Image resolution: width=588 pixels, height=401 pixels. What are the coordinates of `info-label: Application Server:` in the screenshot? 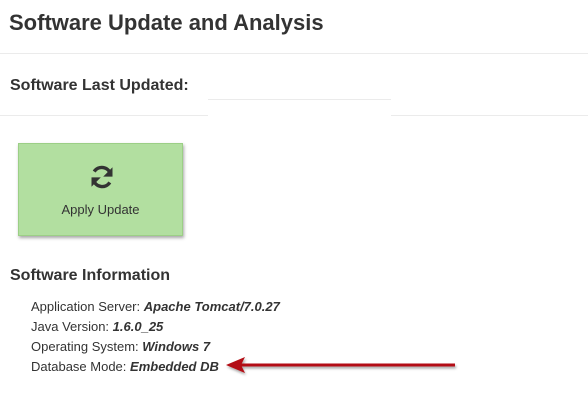 It's located at (86, 306).